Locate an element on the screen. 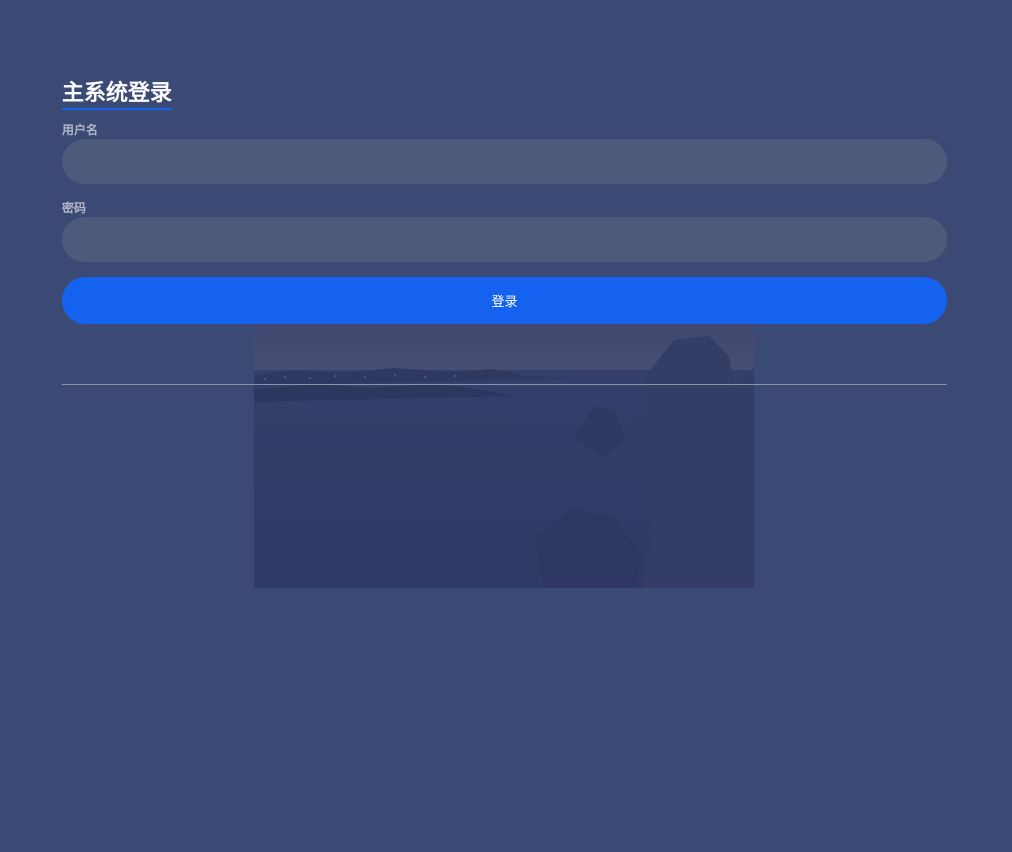 The width and height of the screenshot is (1012, 852). title-underline is located at coordinates (117, 109).